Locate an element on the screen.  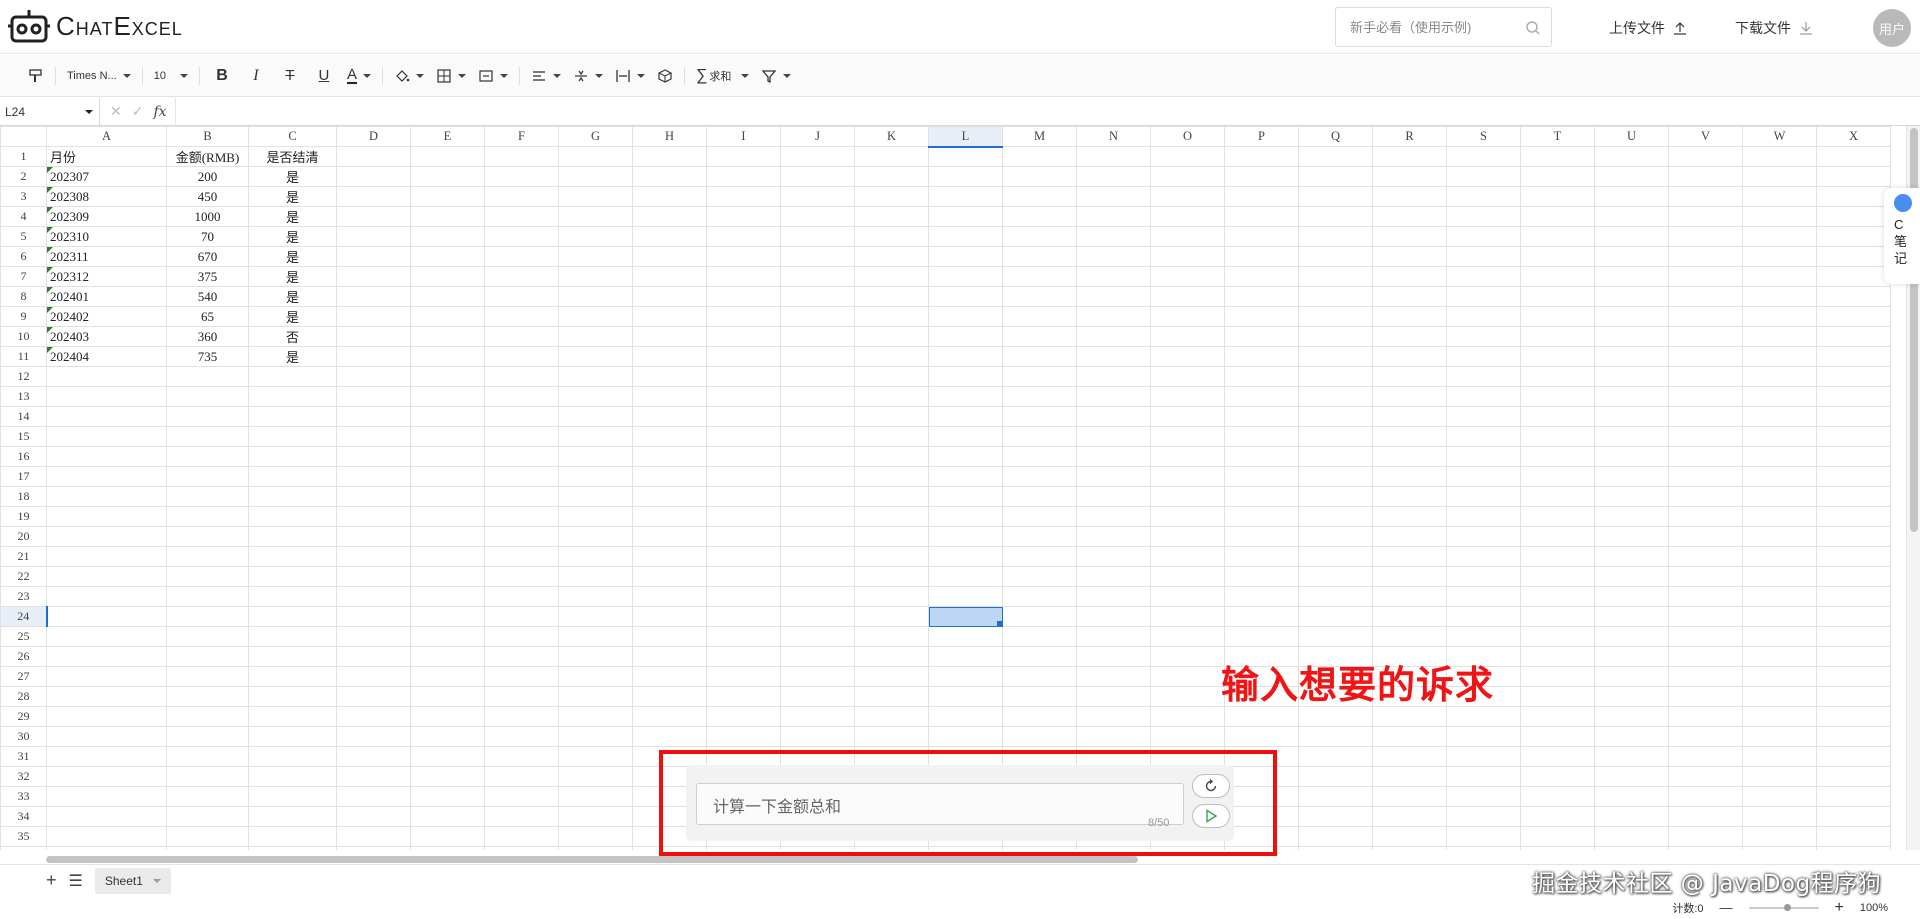
grid-cell: 202311 is located at coordinates (106, 256).